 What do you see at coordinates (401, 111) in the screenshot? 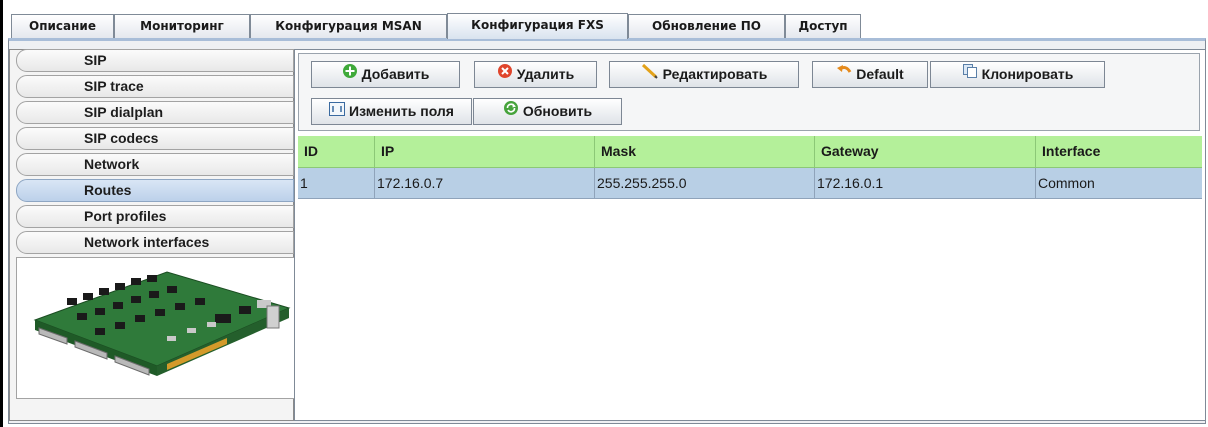
I see `change-fields-button-label: Изменить поля` at bounding box center [401, 111].